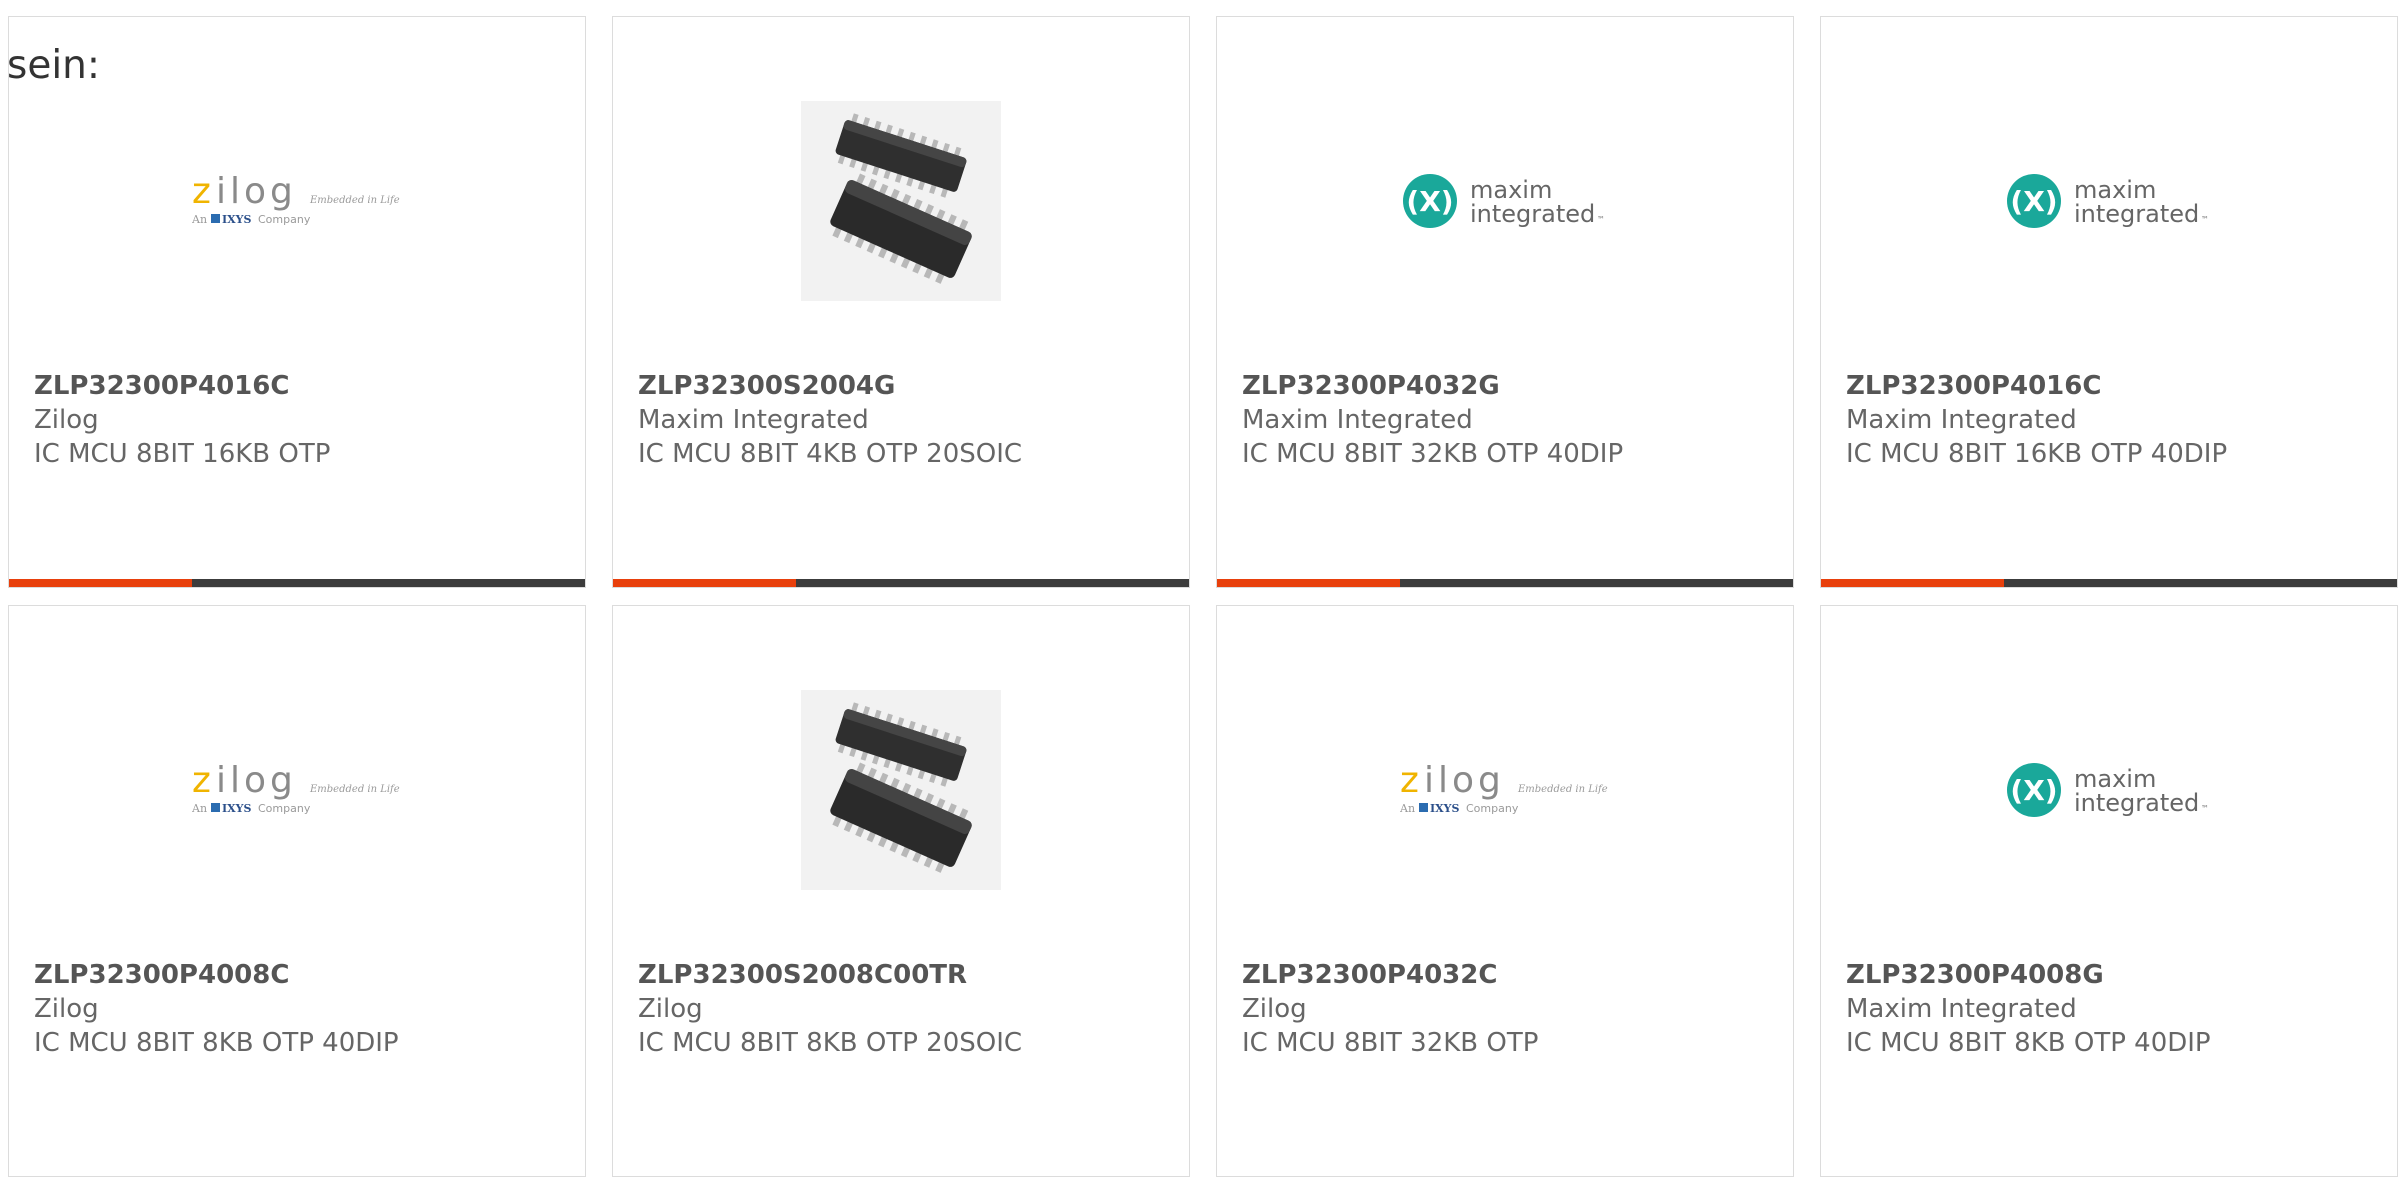  What do you see at coordinates (830, 454) in the screenshot?
I see `description: IC MCU 8BIT 4KB OTP 20SOIC` at bounding box center [830, 454].